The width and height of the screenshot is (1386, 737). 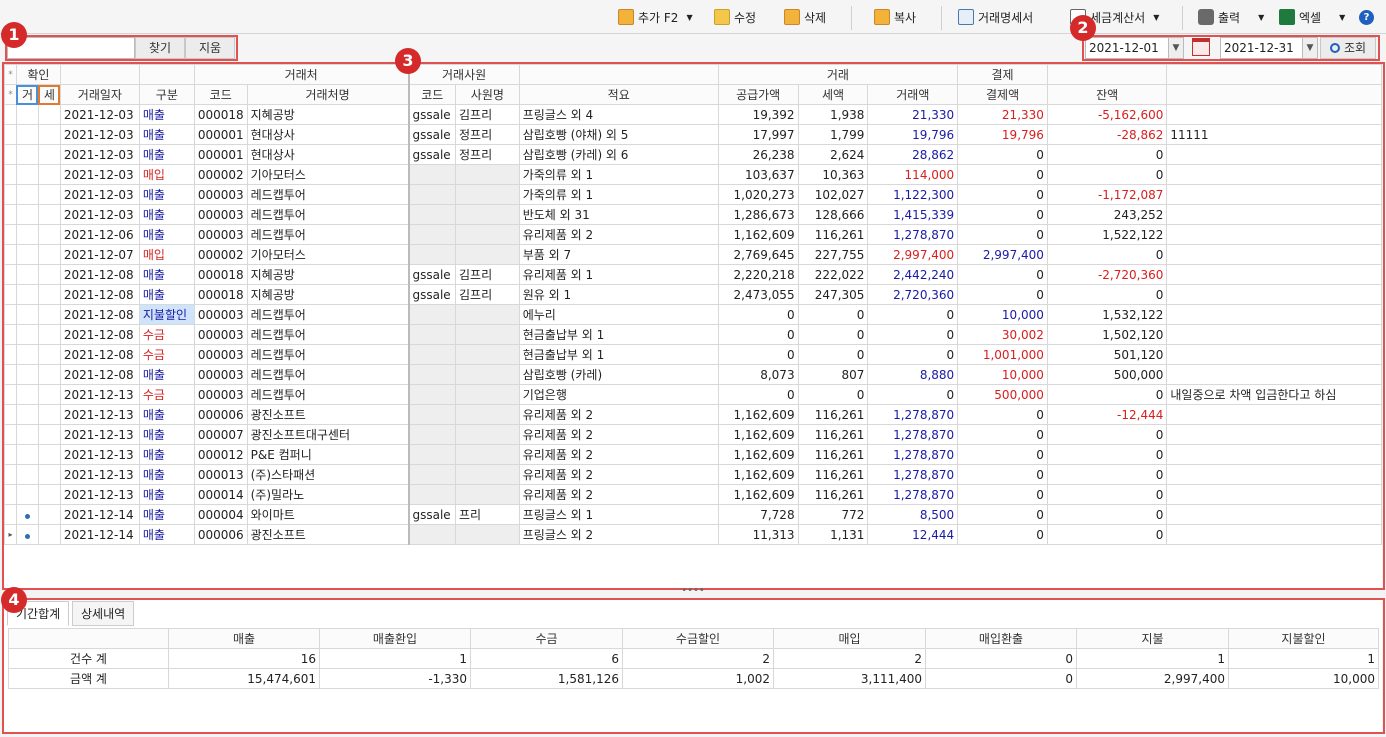 I want to click on help-icon: ?, so click(x=1366, y=17).